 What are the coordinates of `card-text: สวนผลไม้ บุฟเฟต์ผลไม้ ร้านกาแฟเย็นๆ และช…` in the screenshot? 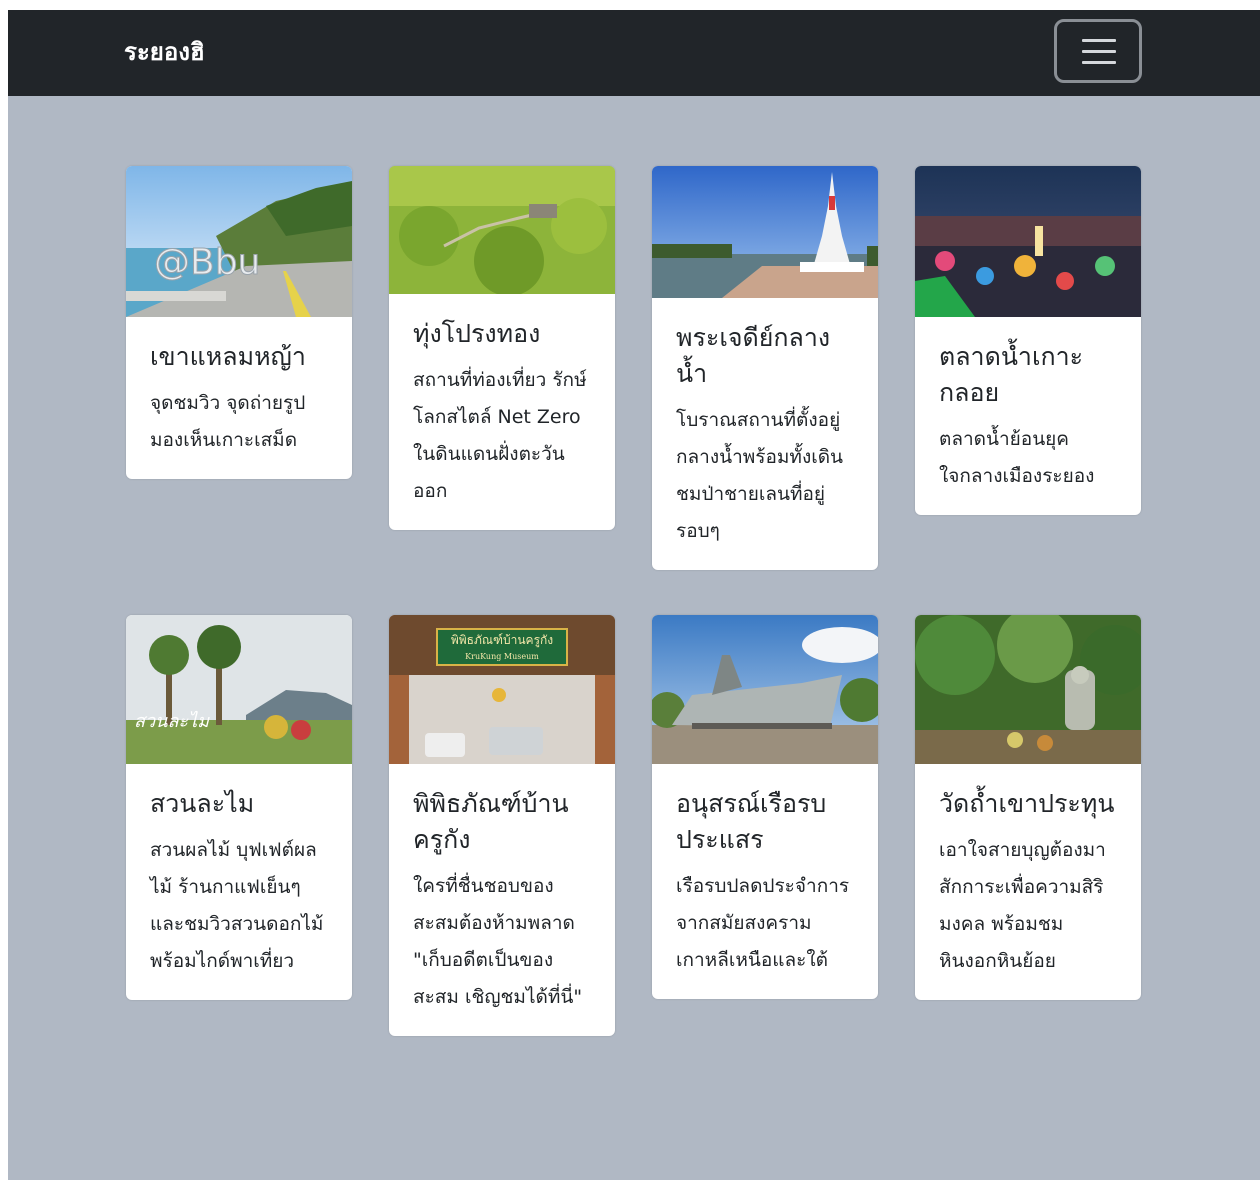 It's located at (237, 905).